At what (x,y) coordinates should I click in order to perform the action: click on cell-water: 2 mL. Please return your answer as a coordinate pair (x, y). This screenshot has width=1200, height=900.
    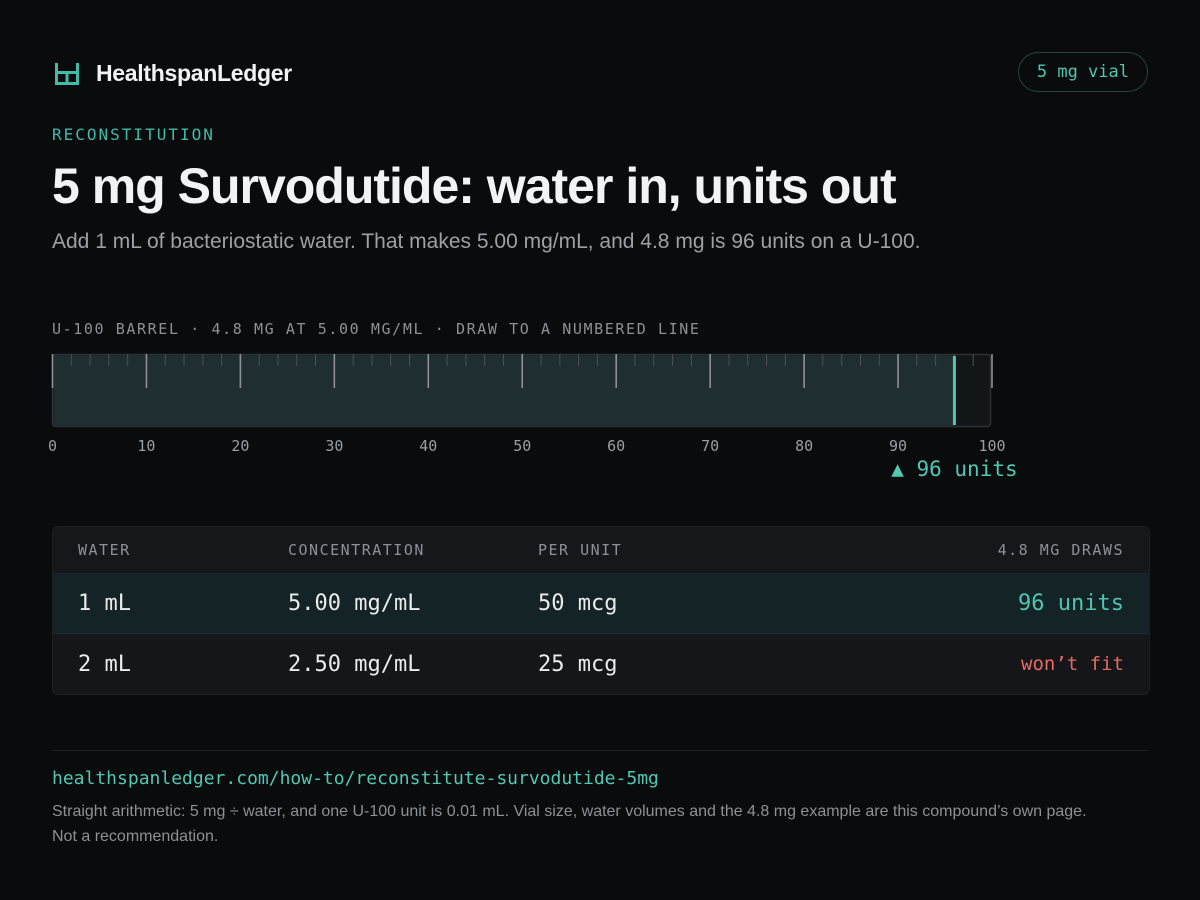
    Looking at the image, I should click on (104, 664).